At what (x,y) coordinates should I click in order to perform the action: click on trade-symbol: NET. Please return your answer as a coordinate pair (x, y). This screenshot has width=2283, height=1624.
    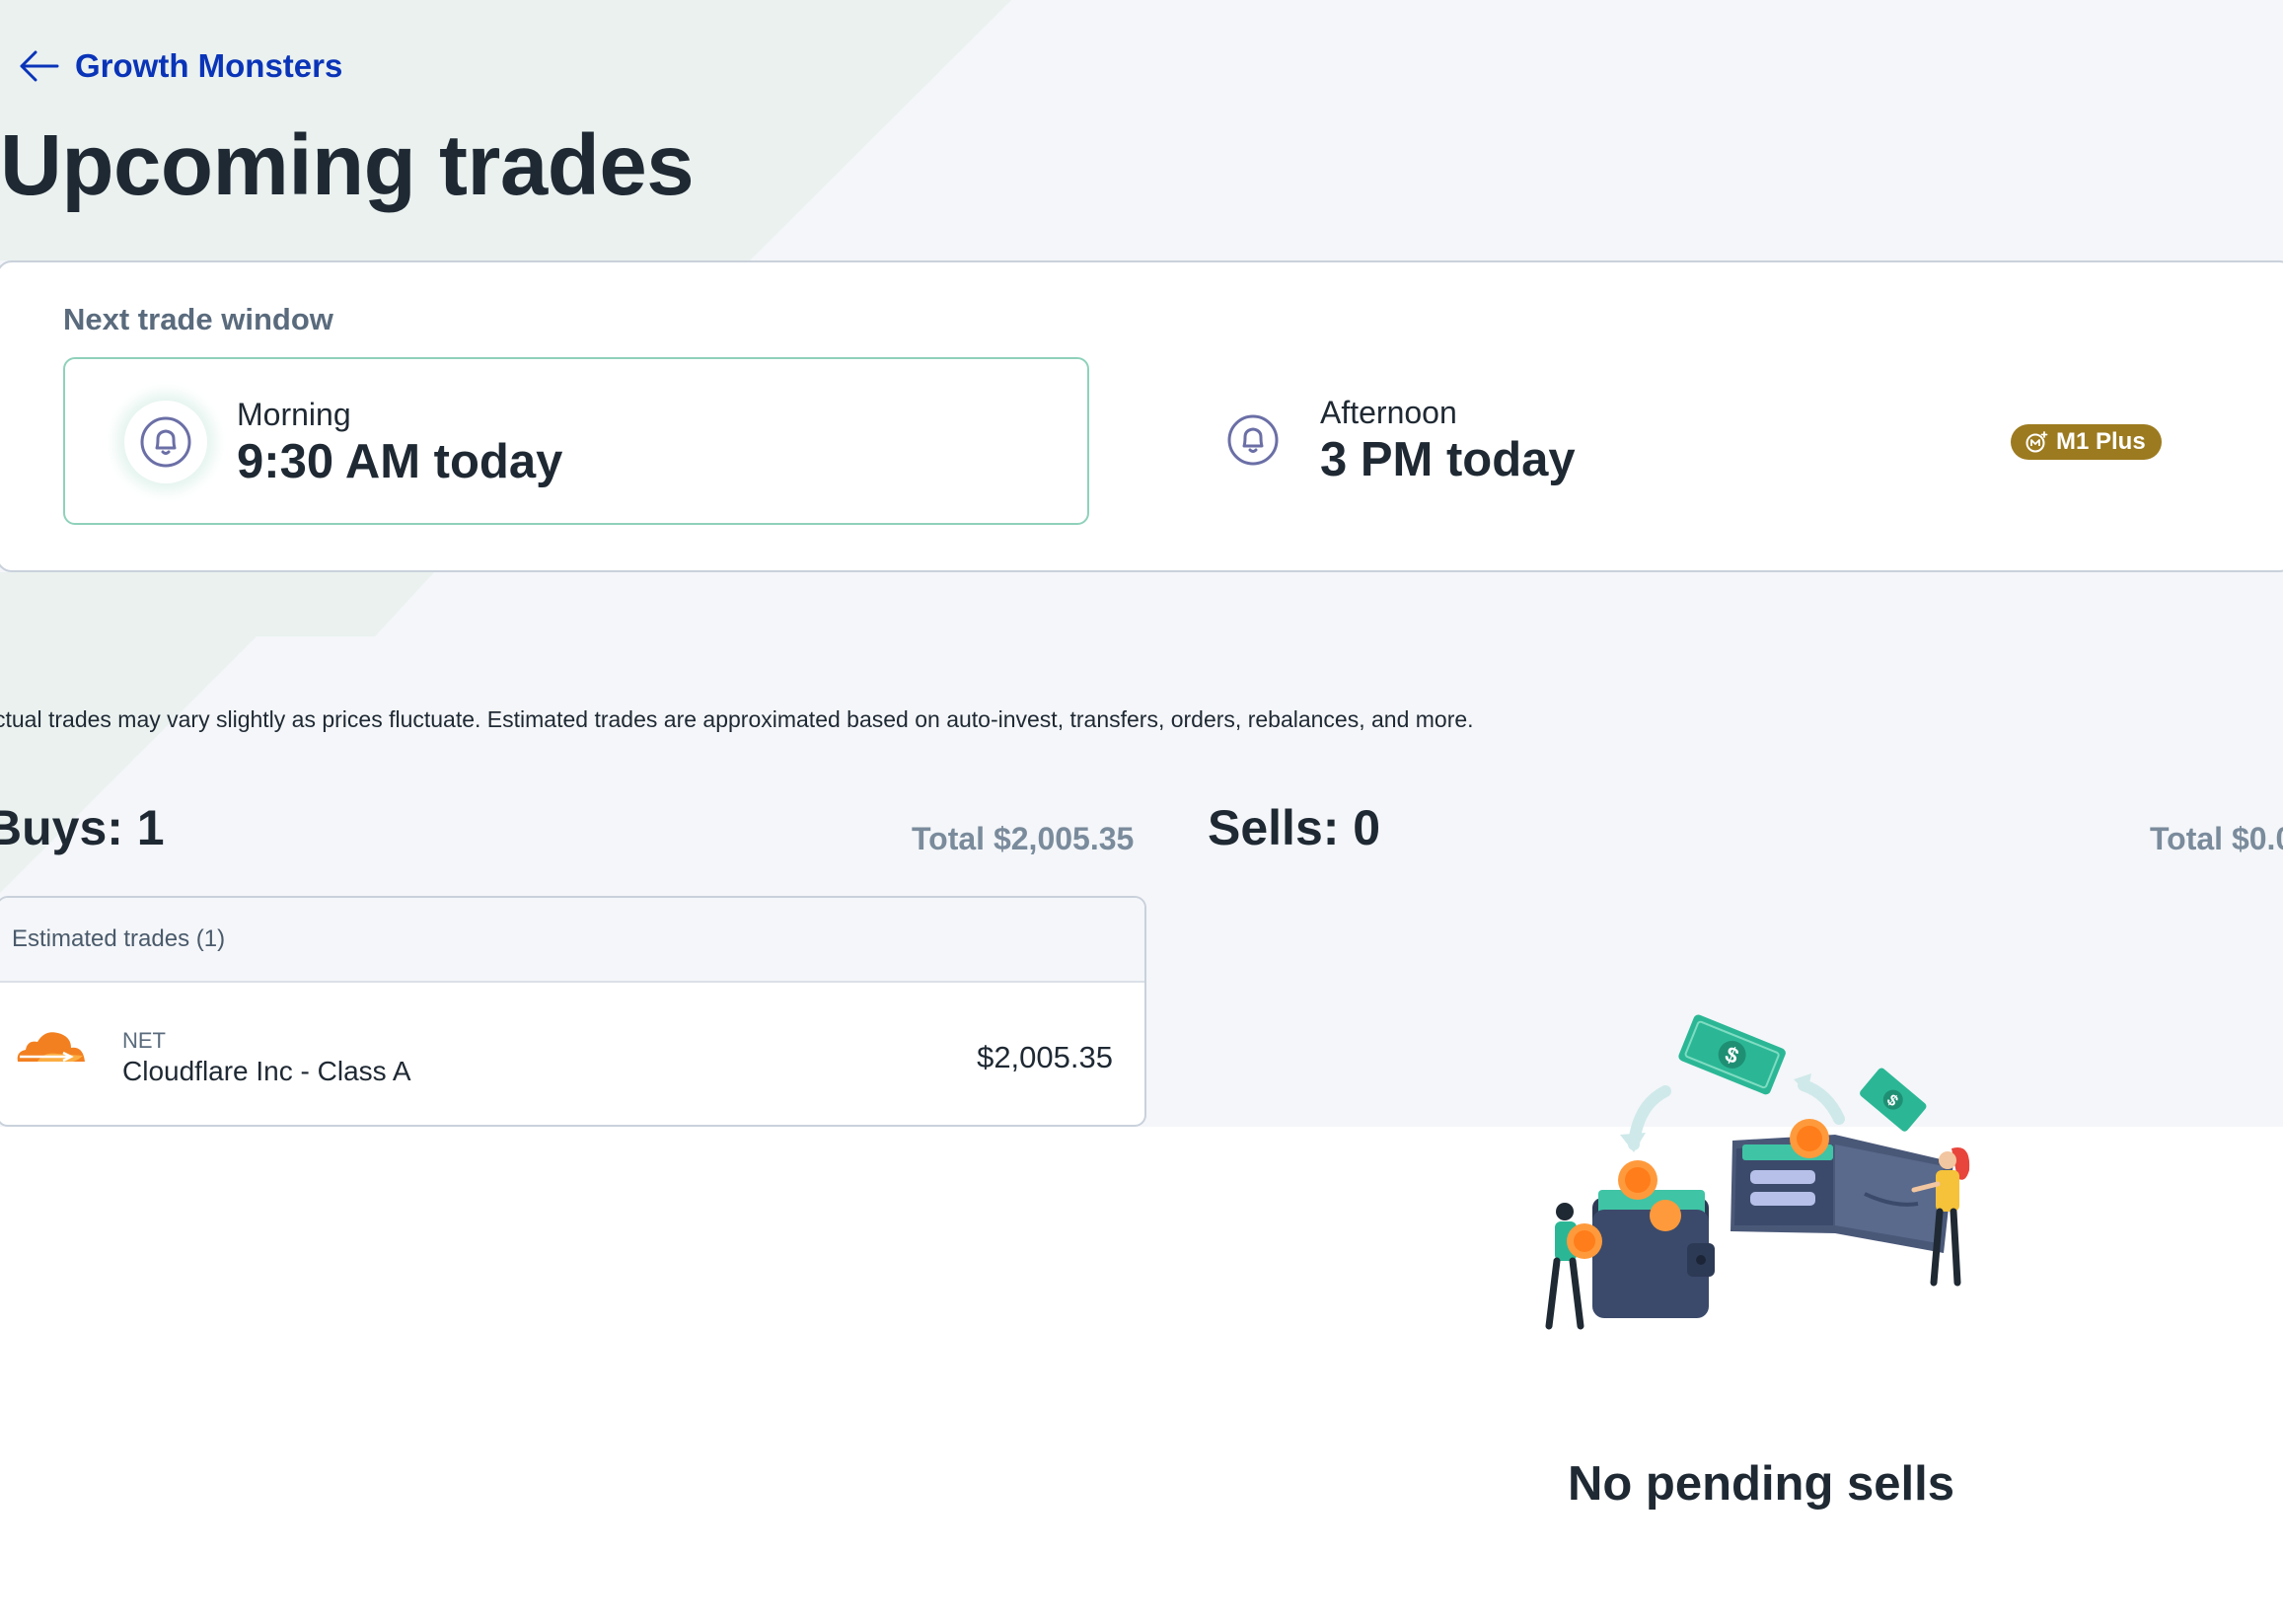
    Looking at the image, I should click on (144, 1041).